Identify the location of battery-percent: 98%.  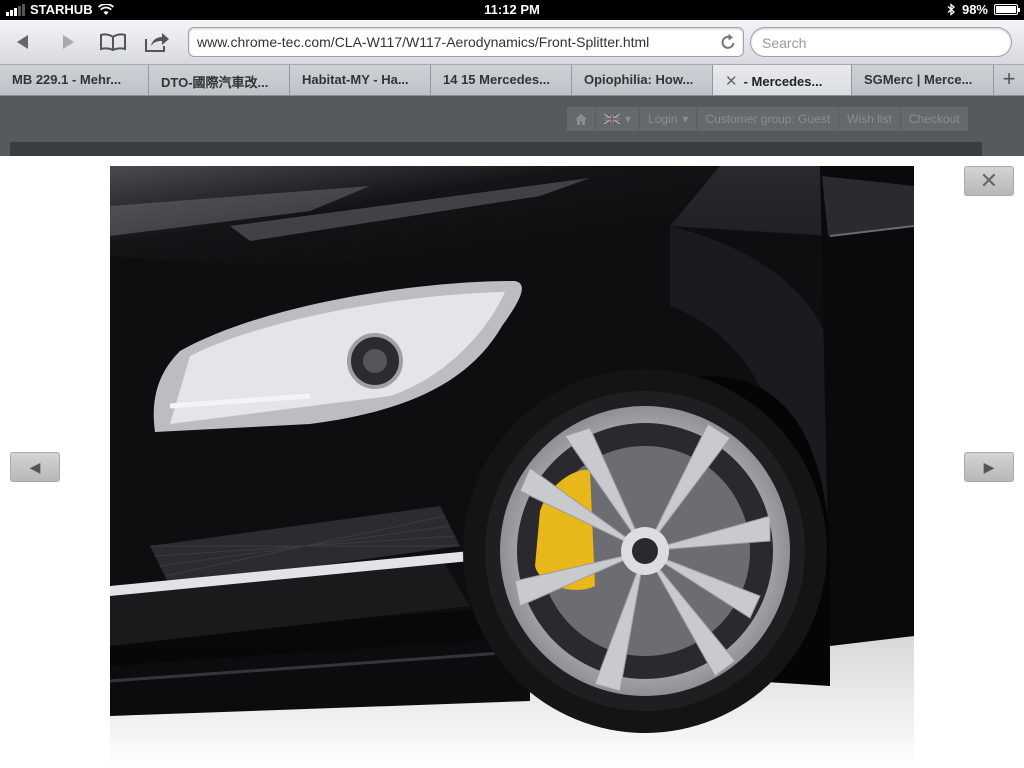
(974, 9).